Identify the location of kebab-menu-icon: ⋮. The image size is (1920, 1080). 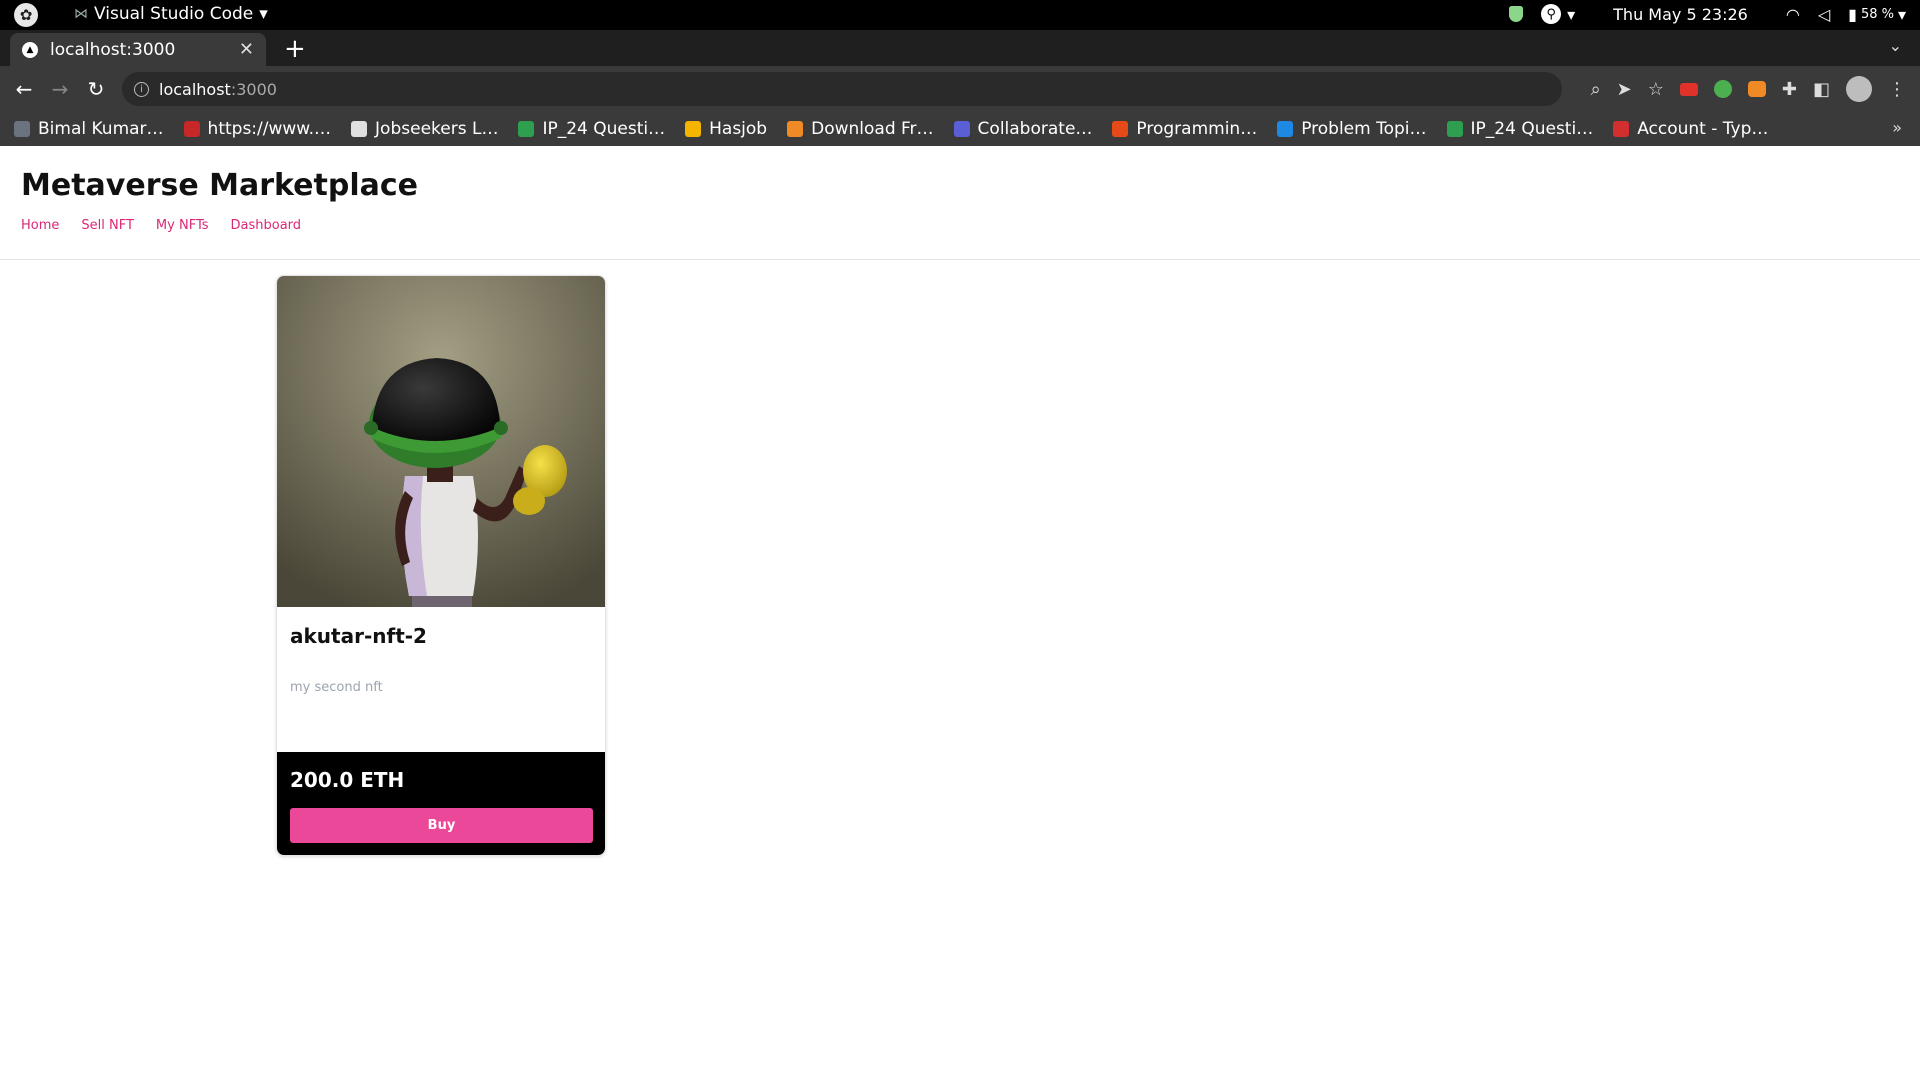
(1897, 89).